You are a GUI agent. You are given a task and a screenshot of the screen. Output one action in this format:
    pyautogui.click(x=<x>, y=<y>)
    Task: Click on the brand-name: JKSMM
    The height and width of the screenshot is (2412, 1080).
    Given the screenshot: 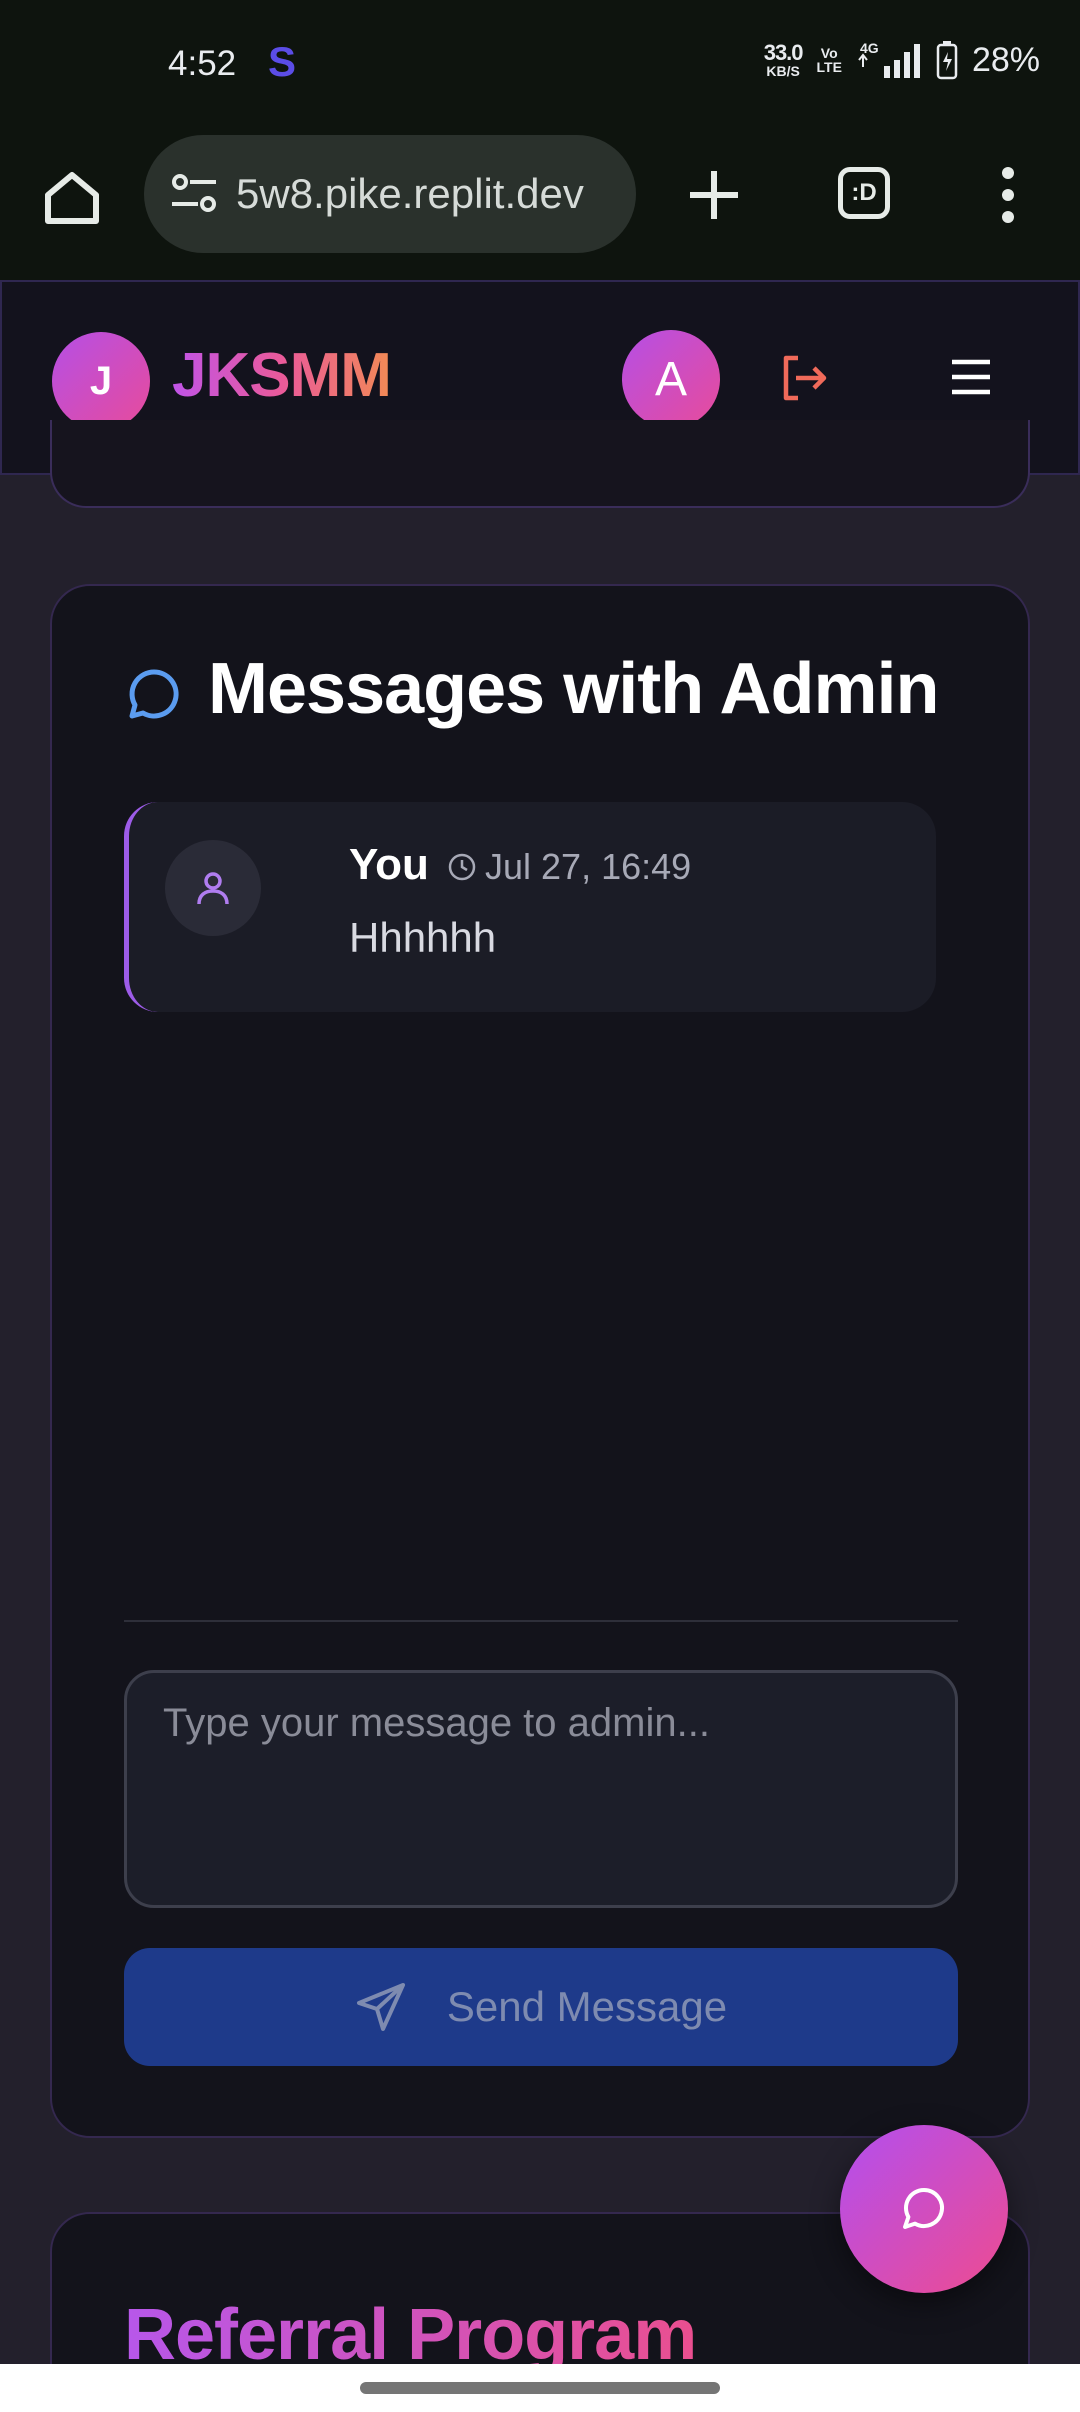 What is the action you would take?
    pyautogui.click(x=282, y=375)
    